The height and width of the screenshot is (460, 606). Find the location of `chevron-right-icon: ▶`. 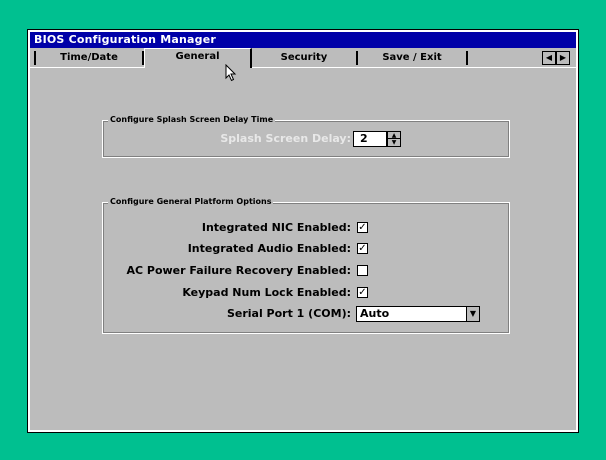

chevron-right-icon: ▶ is located at coordinates (563, 57).